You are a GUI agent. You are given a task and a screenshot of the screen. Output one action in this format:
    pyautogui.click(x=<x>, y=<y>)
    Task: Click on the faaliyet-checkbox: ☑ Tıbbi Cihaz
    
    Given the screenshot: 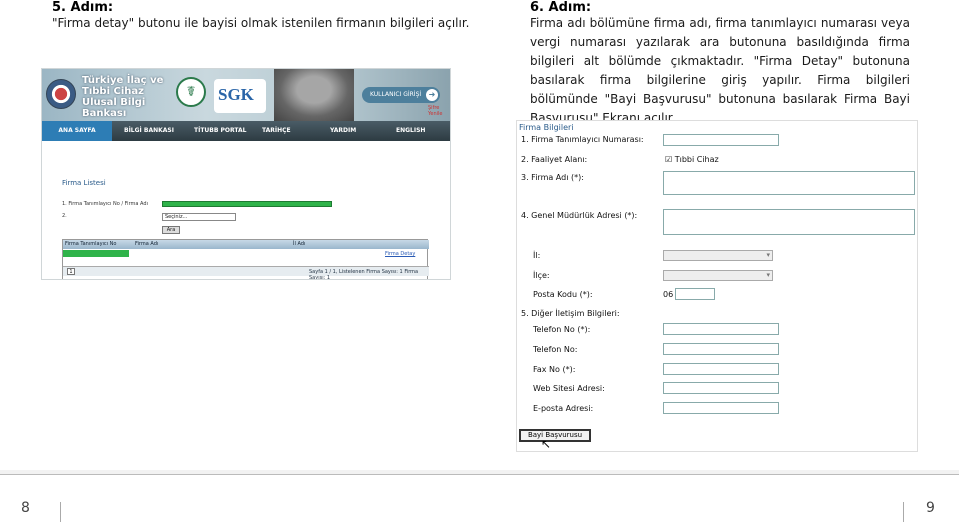 What is the action you would take?
    pyautogui.click(x=692, y=159)
    